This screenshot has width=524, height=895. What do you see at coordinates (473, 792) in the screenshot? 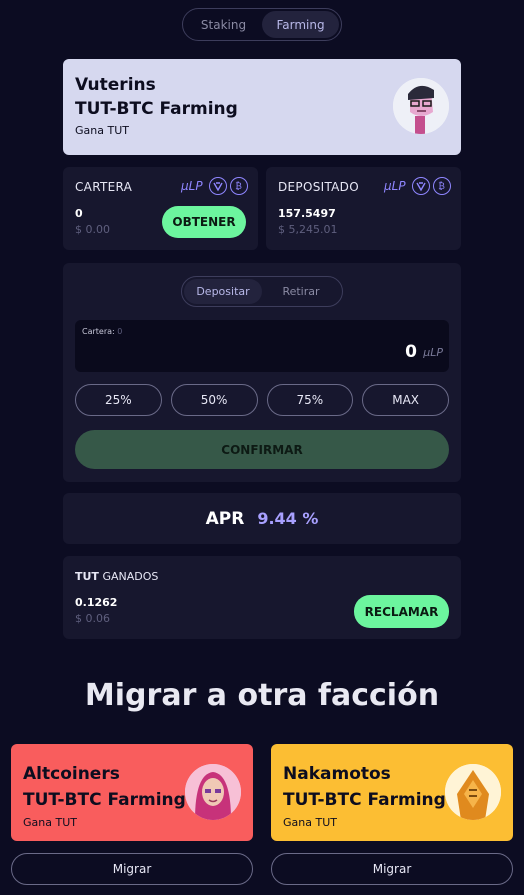
I see `nakamotos-avatar` at bounding box center [473, 792].